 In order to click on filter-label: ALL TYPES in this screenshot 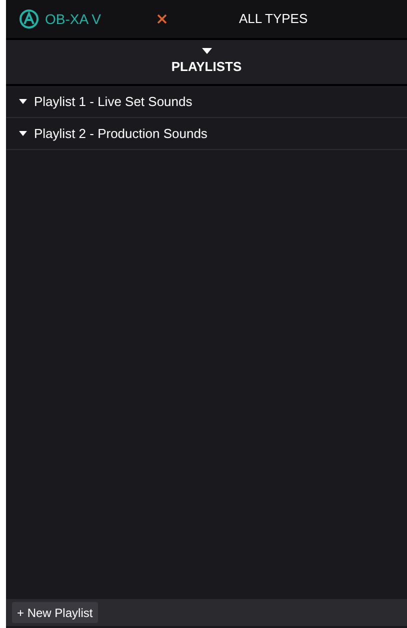, I will do `click(273, 19)`.